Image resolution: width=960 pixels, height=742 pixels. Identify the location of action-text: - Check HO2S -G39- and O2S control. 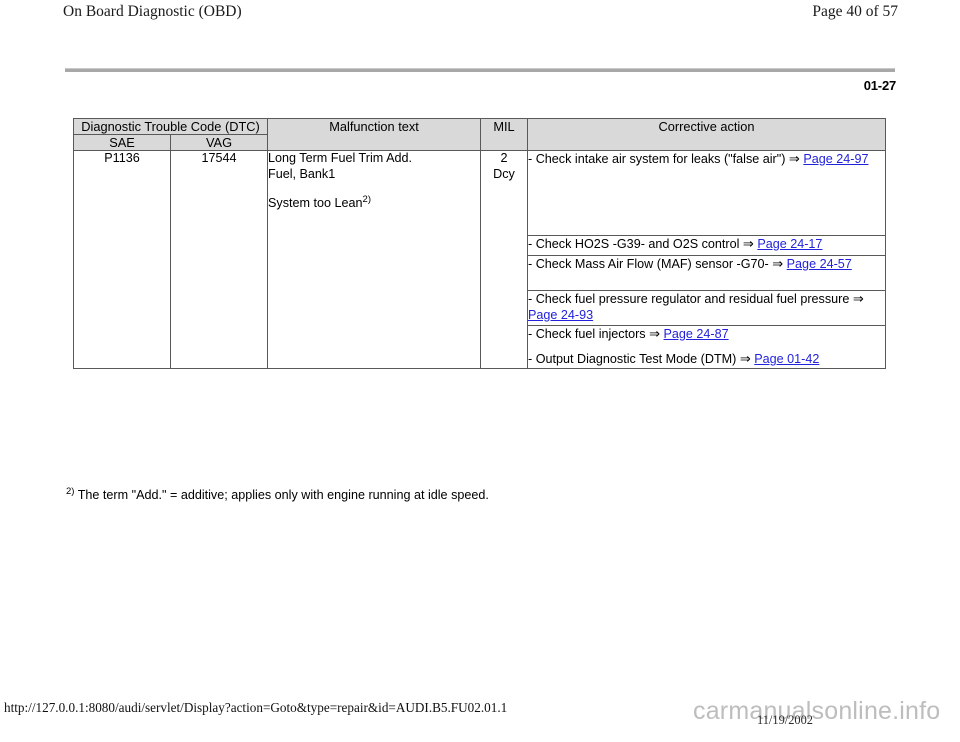
(634, 244).